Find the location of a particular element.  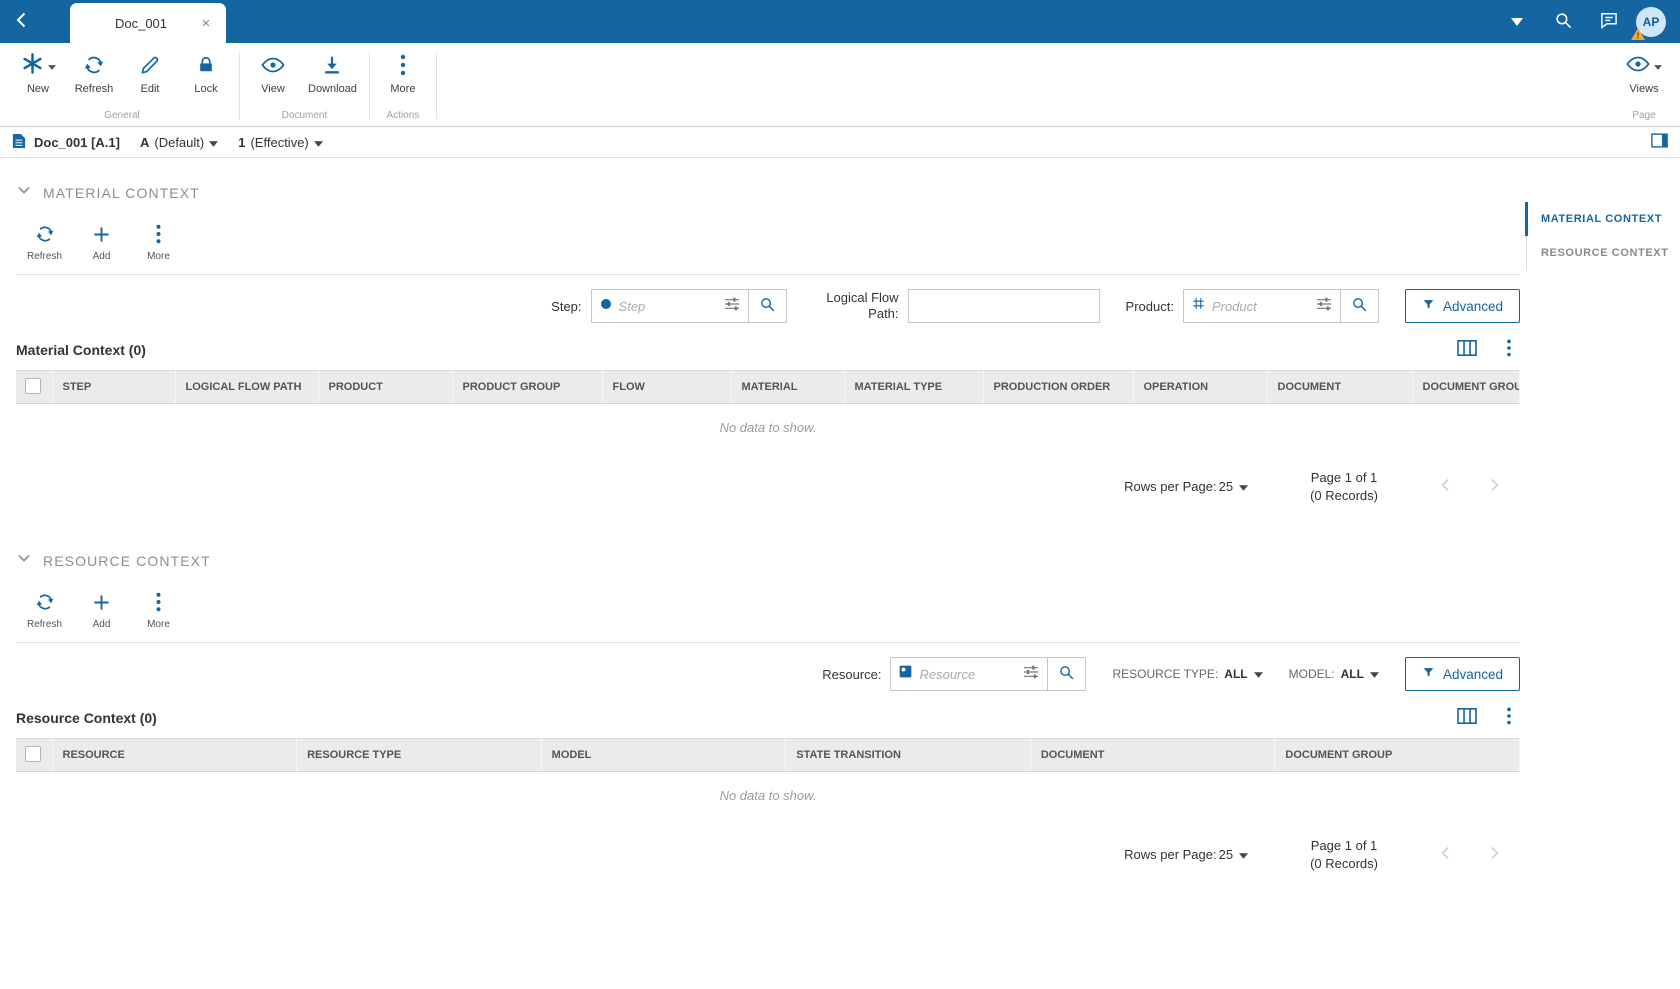

column-header-logical-flow-path: LOGICAL FLOW PATH is located at coordinates (247, 387).